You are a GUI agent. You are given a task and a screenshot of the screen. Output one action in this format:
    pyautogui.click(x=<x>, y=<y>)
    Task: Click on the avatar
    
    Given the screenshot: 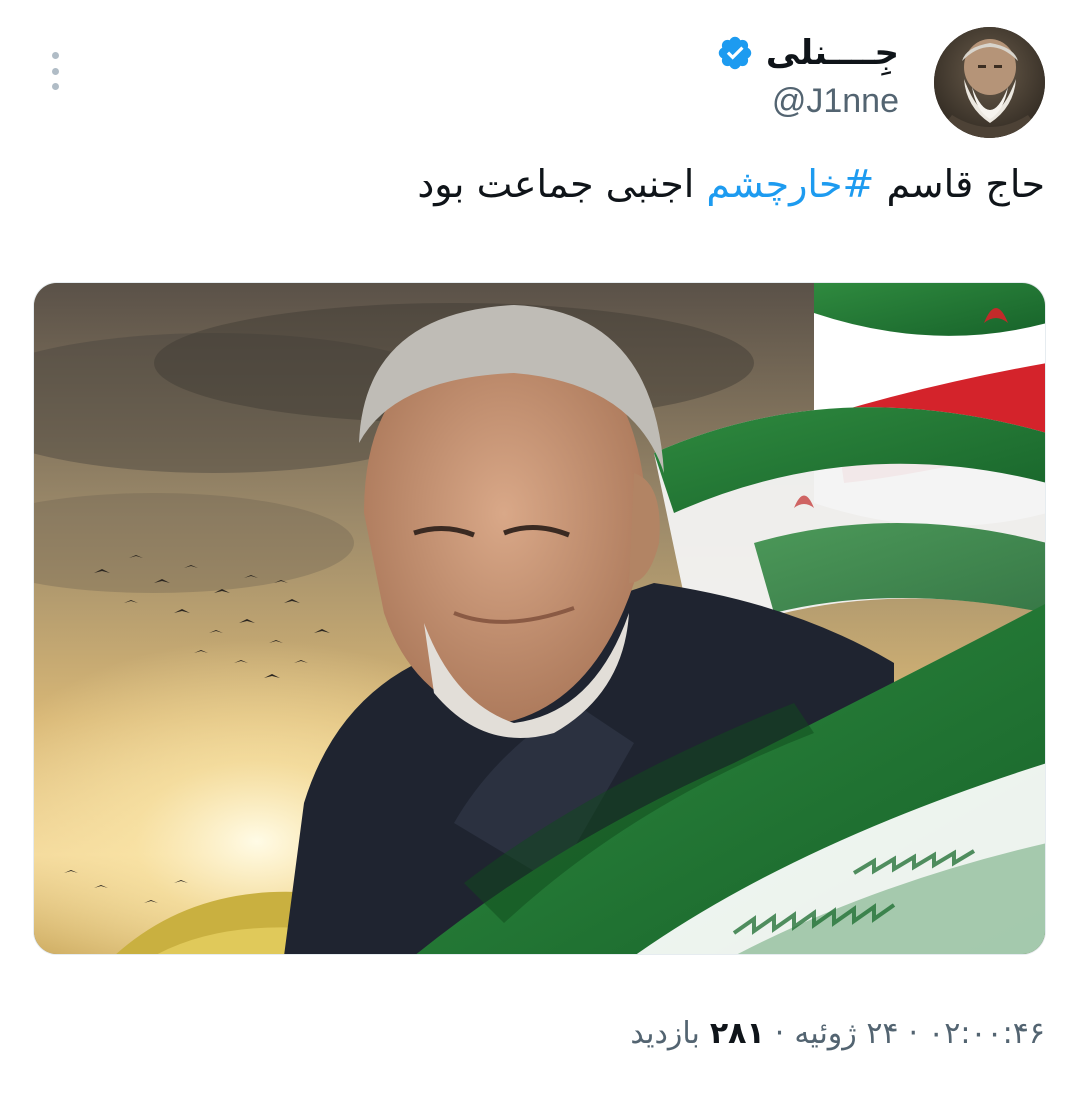 What is the action you would take?
    pyautogui.click(x=989, y=82)
    